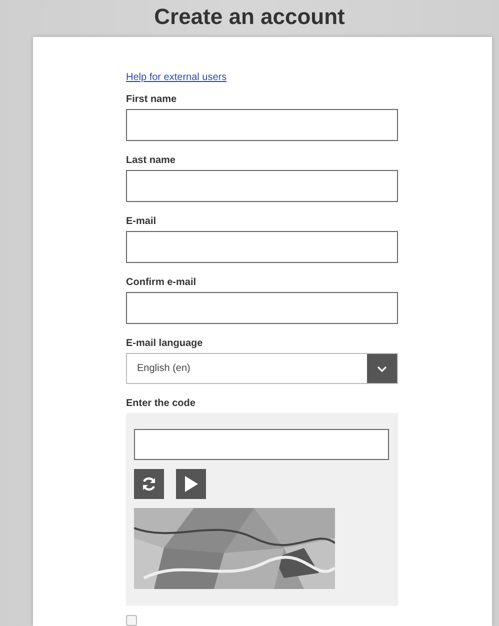 Image resolution: width=499 pixels, height=626 pixels. I want to click on play-button, so click(191, 484).